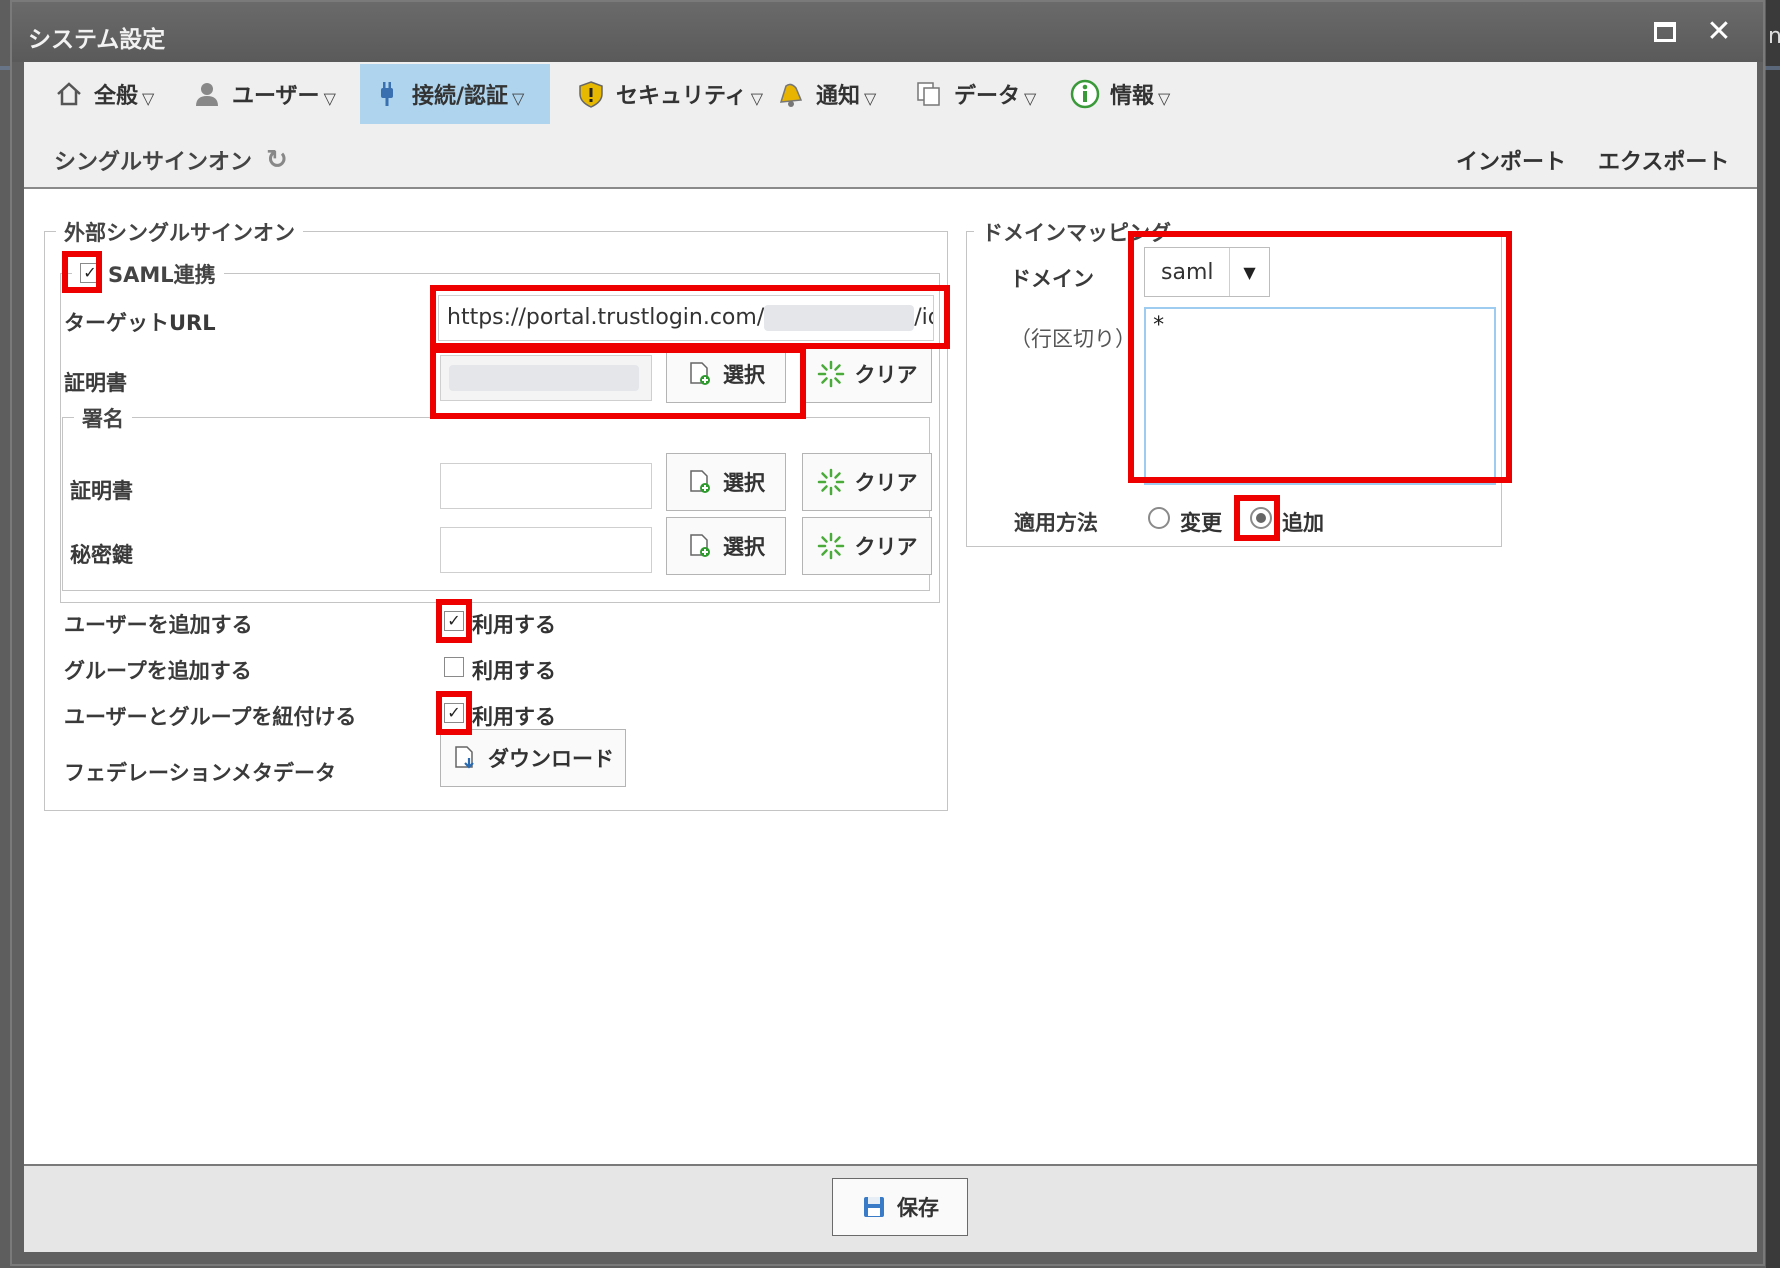  I want to click on private-key-input, so click(546, 550).